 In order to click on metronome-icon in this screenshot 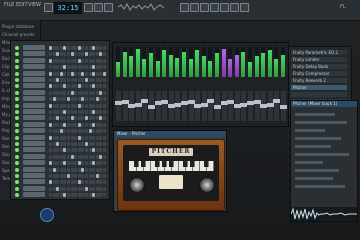, I will do `click(98, 7)`.